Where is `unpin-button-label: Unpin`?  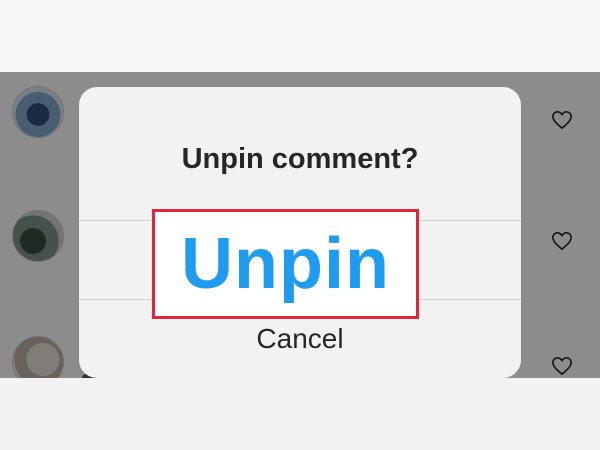 unpin-button-label: Unpin is located at coordinates (285, 264).